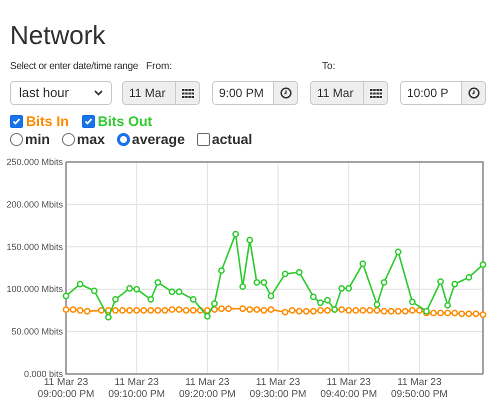  I want to click on x-axis-label: 11 Mar 23 09:10:00 PM, so click(137, 388).